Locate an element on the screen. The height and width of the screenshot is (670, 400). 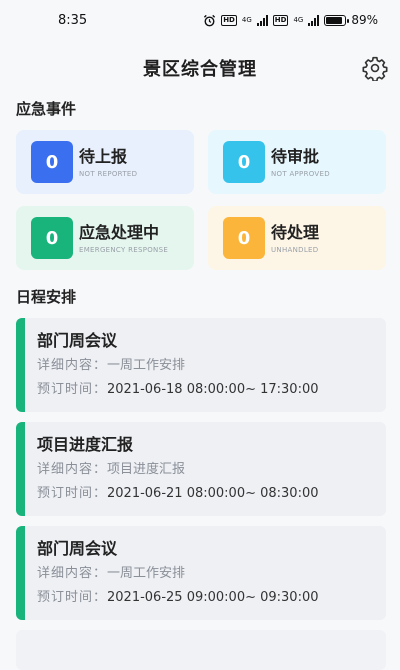
not-reported-count: 0 is located at coordinates (52, 162).